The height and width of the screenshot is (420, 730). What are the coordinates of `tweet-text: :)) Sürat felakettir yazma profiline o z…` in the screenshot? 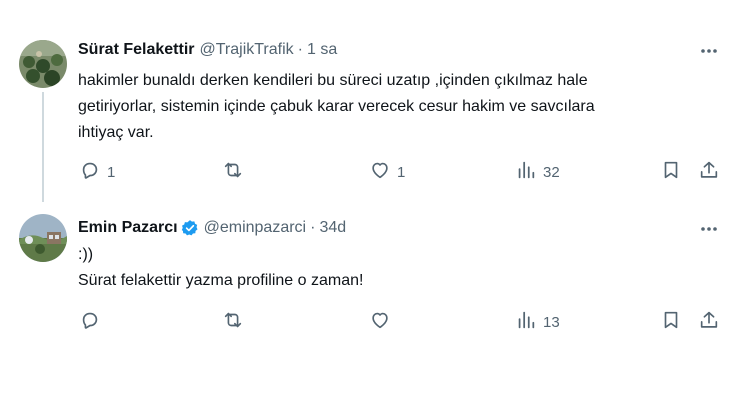 It's located at (221, 267).